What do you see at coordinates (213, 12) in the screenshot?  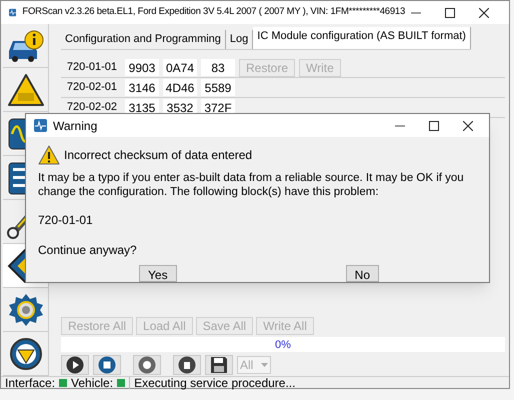 I see `window-title: FORScan v2.3.26 beta.EL1, Ford Expedition 3V 5.4L 2007 ( 2007 MY ), VIN: 1FM*********46913` at bounding box center [213, 12].